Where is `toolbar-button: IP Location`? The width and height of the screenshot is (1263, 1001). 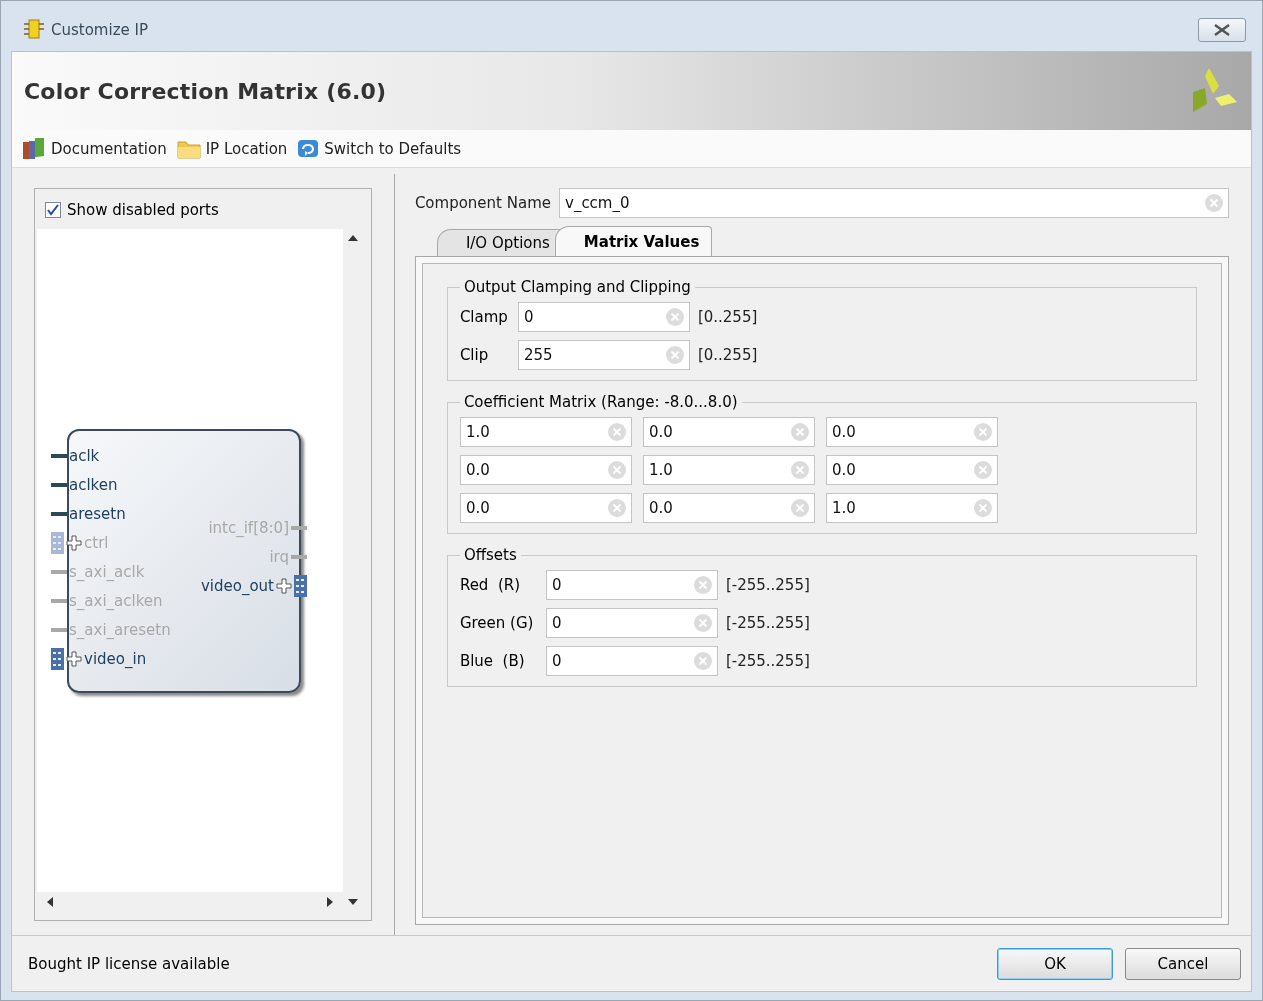 toolbar-button: IP Location is located at coordinates (232, 148).